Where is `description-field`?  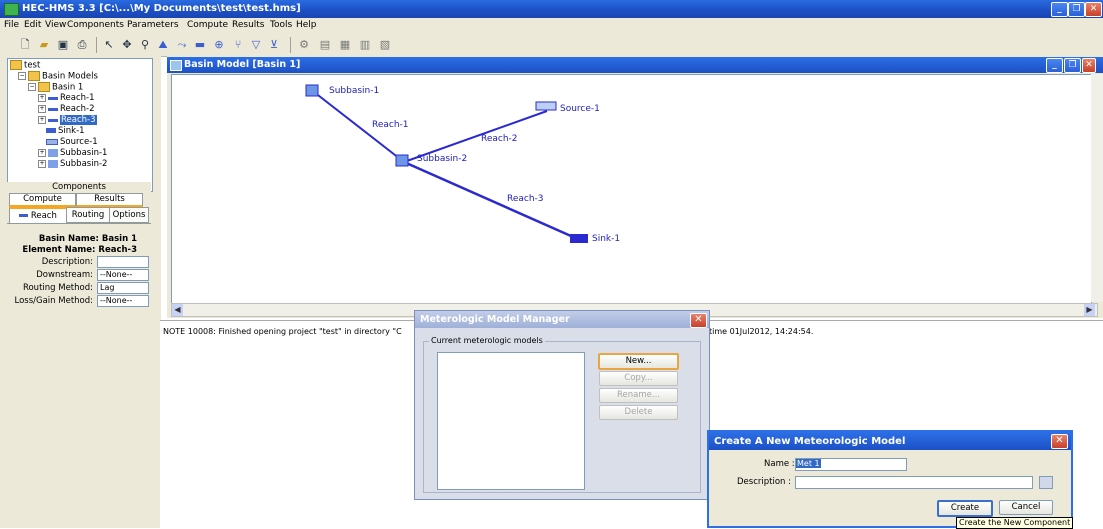
description-field is located at coordinates (123, 262).